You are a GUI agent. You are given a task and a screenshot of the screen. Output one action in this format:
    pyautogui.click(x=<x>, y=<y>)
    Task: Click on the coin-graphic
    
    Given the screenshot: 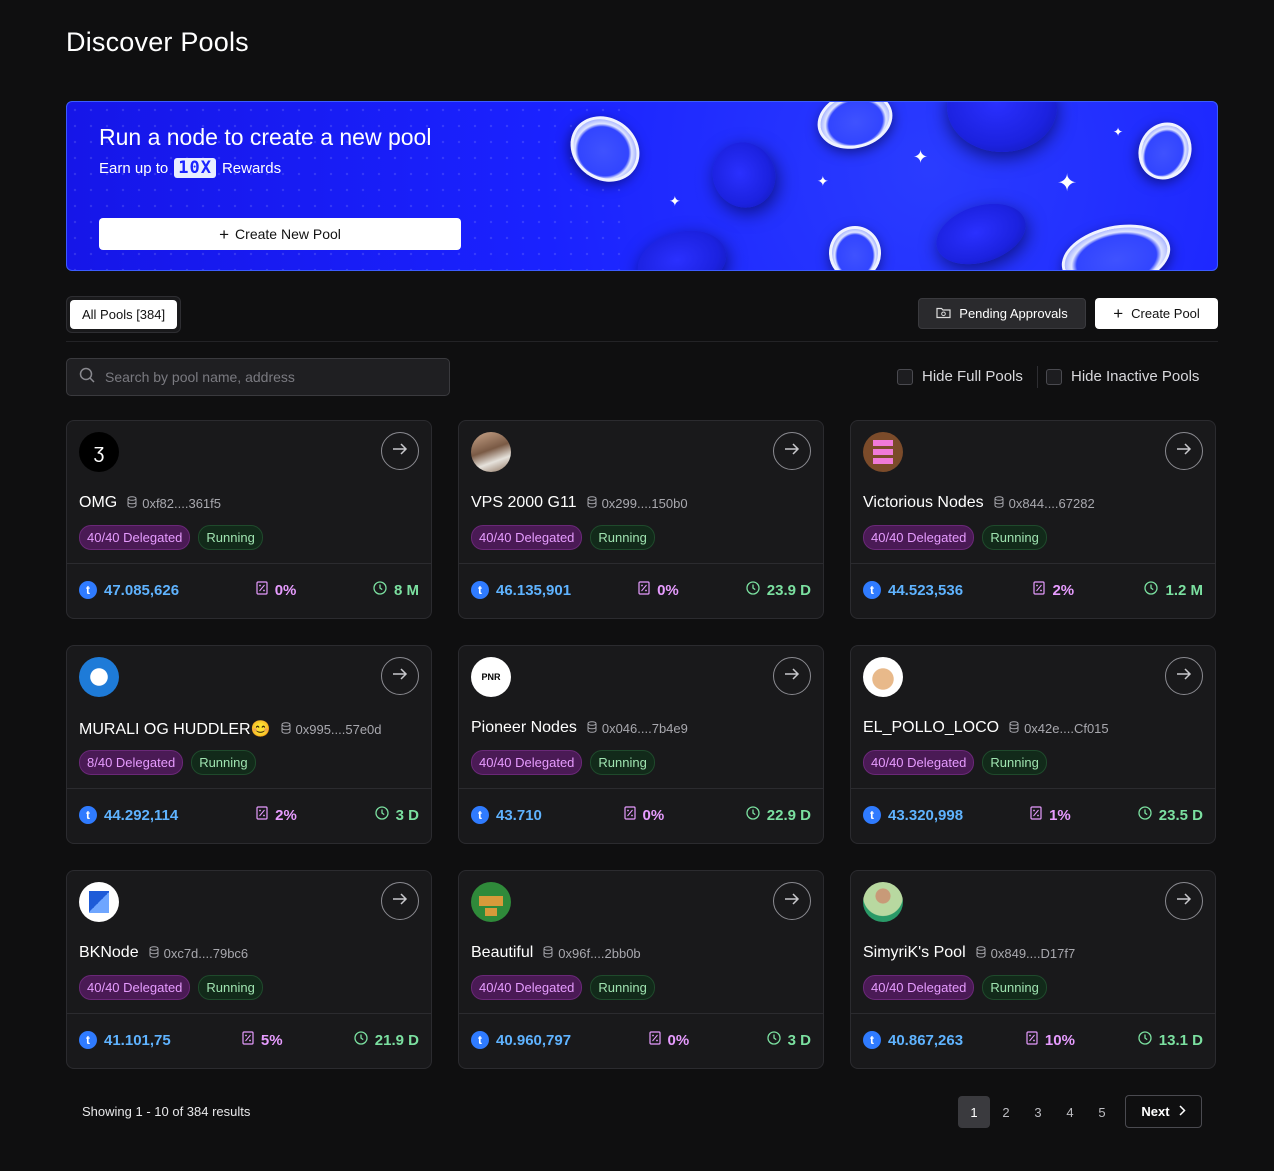 What is the action you would take?
    pyautogui.click(x=855, y=129)
    